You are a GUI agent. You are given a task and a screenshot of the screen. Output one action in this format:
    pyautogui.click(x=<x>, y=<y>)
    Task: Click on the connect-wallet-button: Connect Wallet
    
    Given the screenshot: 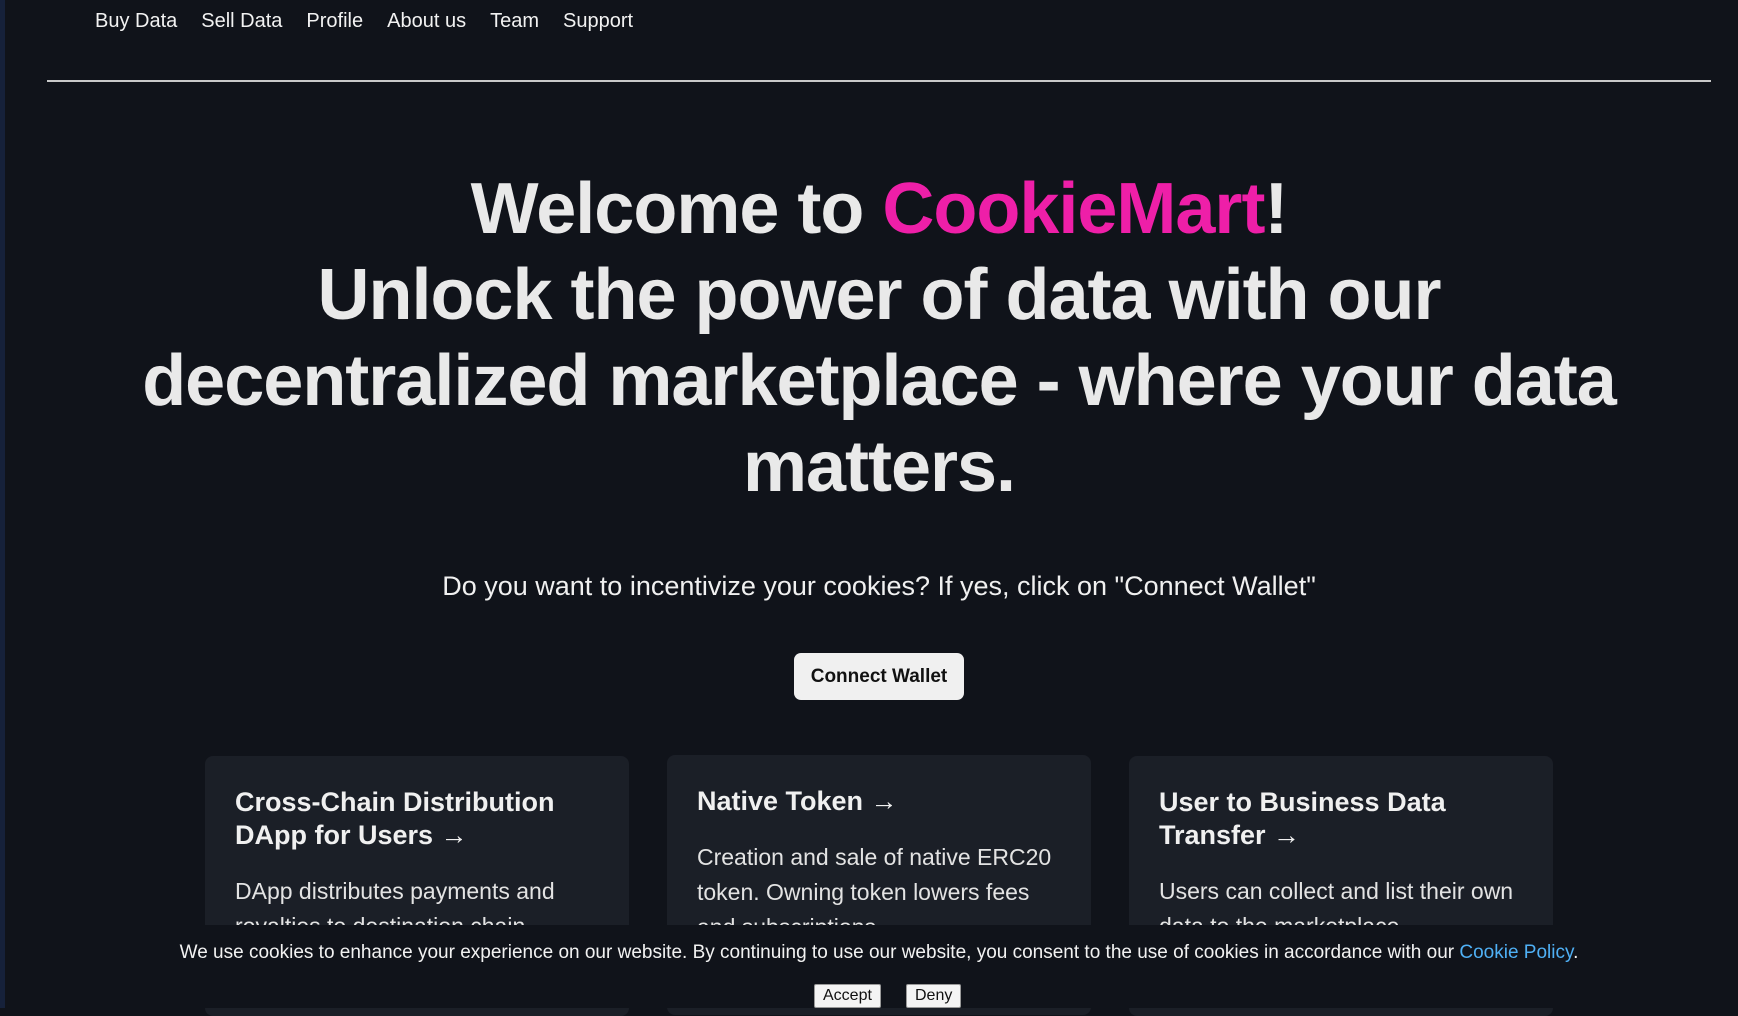 What is the action you would take?
    pyautogui.click(x=879, y=676)
    